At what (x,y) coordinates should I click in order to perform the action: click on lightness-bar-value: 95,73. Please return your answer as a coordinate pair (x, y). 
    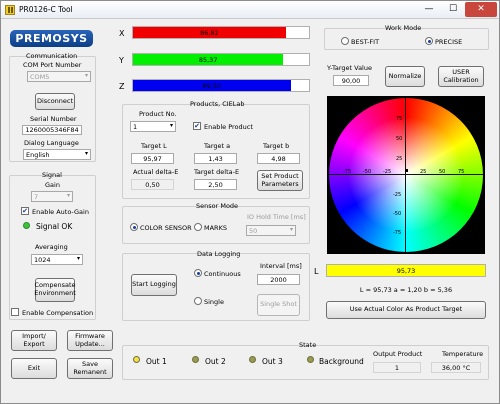
    Looking at the image, I should click on (406, 270).